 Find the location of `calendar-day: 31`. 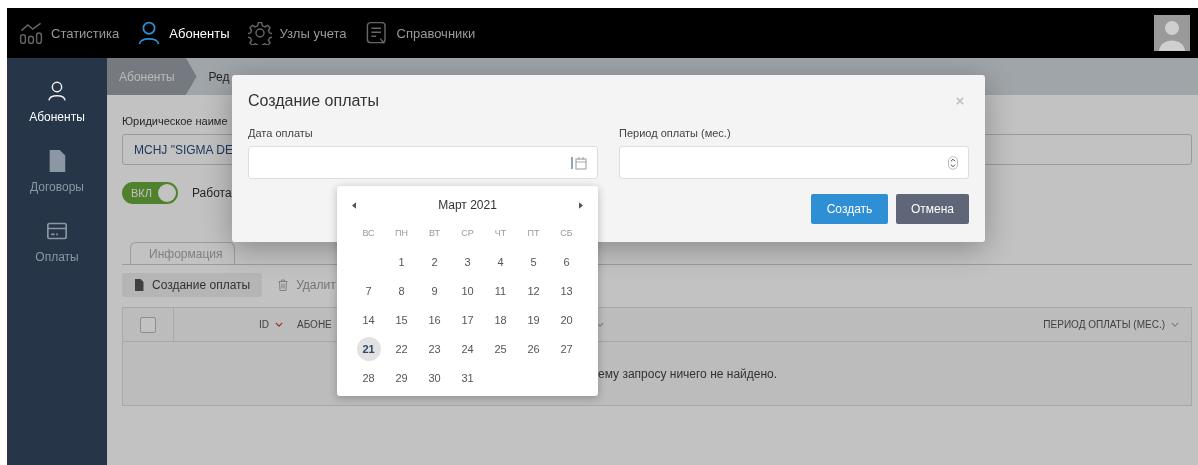

calendar-day: 31 is located at coordinates (467, 377).